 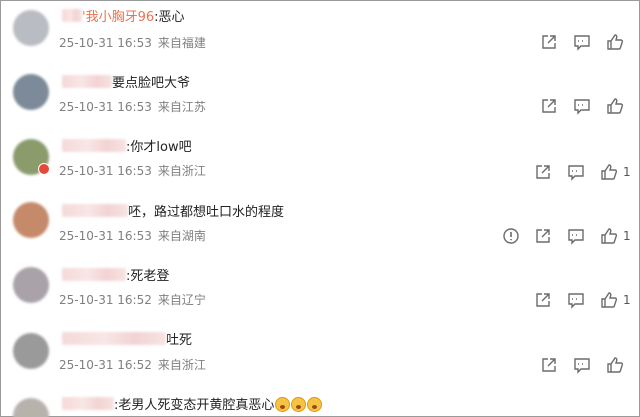 What do you see at coordinates (181, 43) in the screenshot?
I see `comment-location: 来自福建` at bounding box center [181, 43].